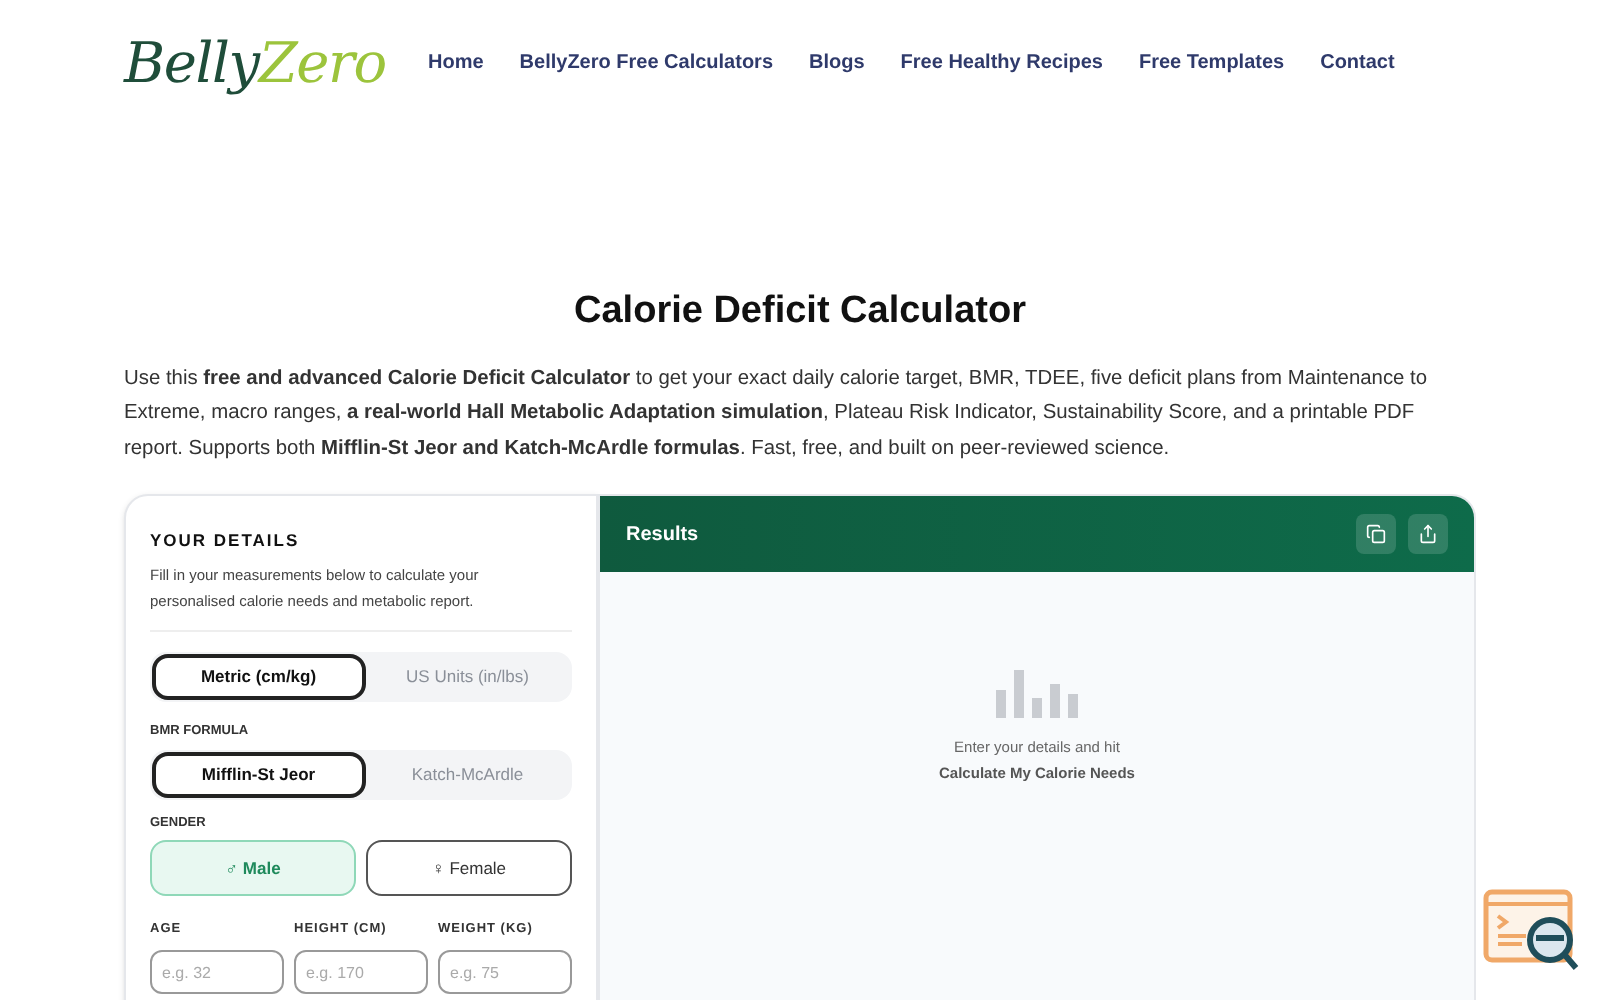  Describe the element at coordinates (505, 972) in the screenshot. I see `input-field: e.g. 75` at that location.